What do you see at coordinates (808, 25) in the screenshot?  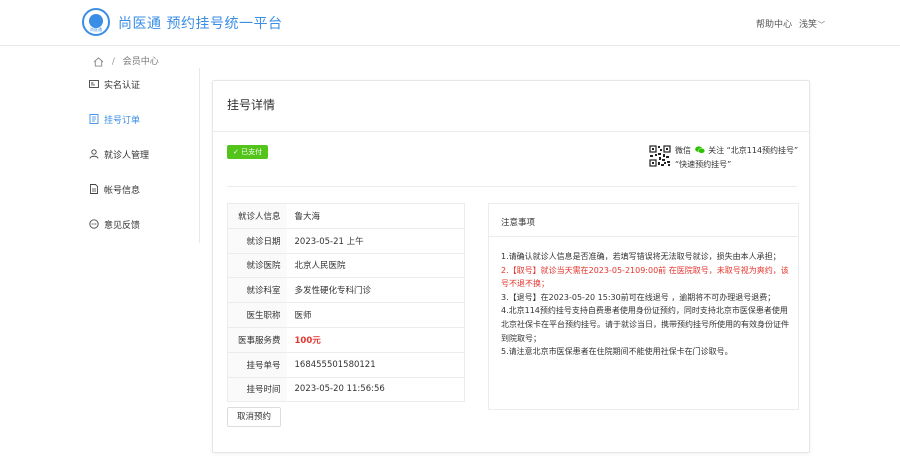 I see `user-name: 浅笑` at bounding box center [808, 25].